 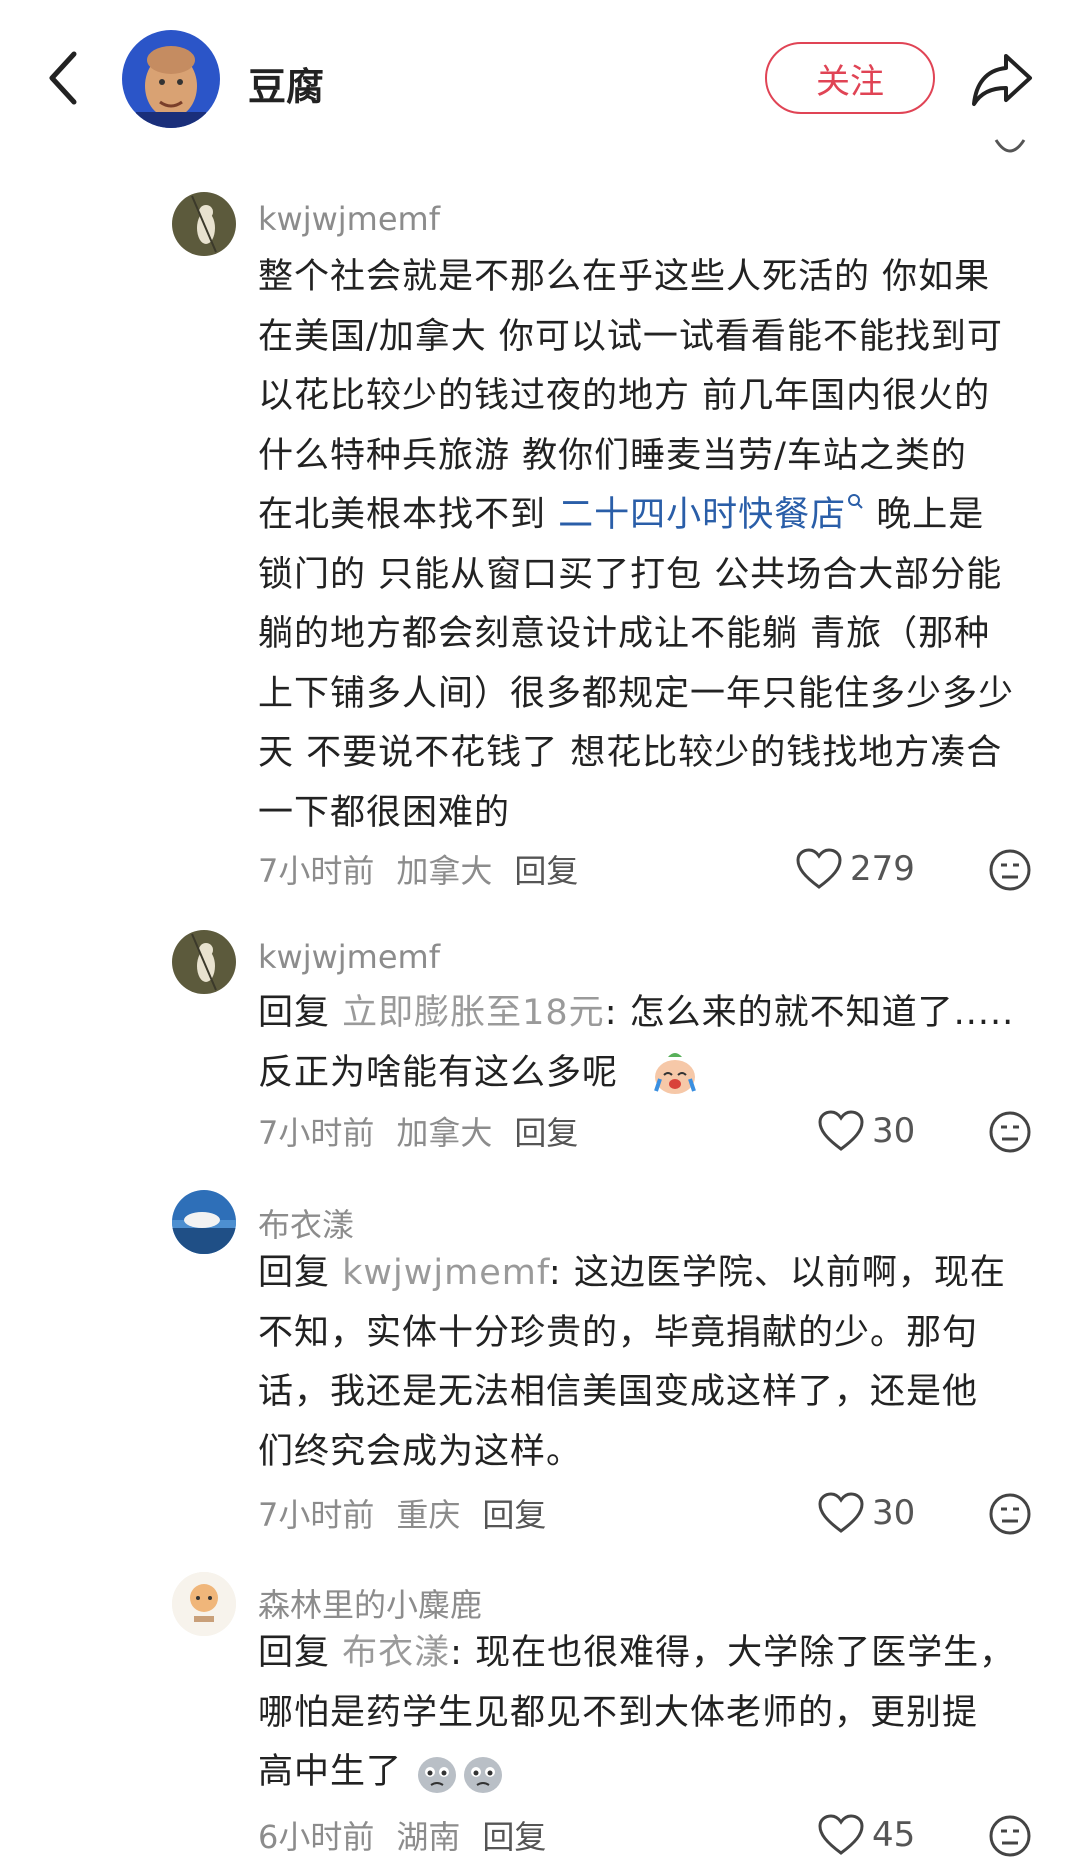 What do you see at coordinates (618, 1392) in the screenshot?
I see `comment-line: 话，我还是无法相信美国变成这样了，还是他` at bounding box center [618, 1392].